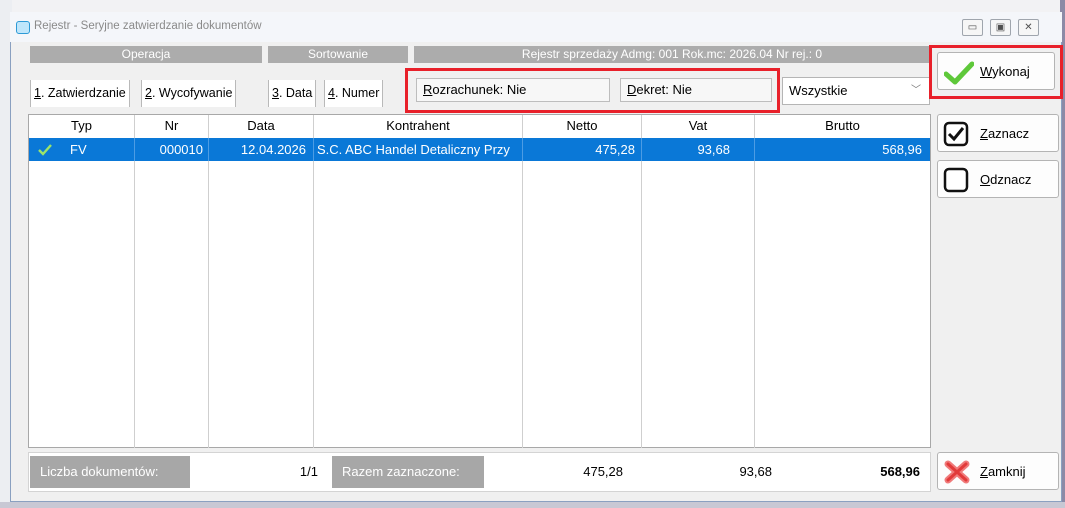  I want to click on tab-label: . Numer, so click(357, 93).